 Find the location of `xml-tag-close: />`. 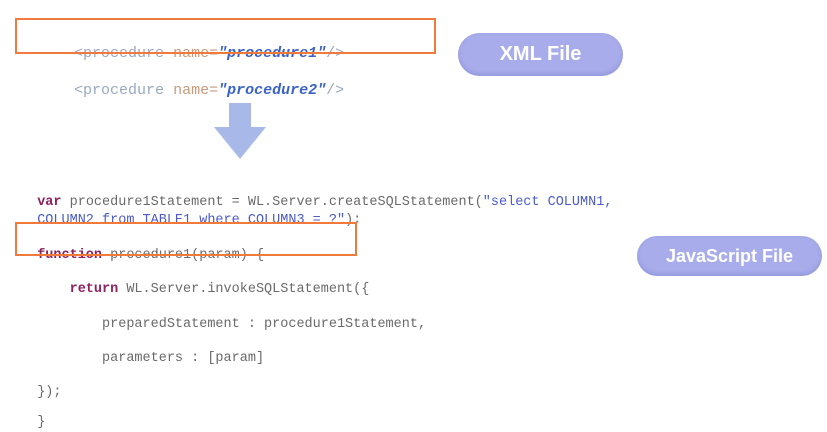

xml-tag-close: /> is located at coordinates (335, 90).